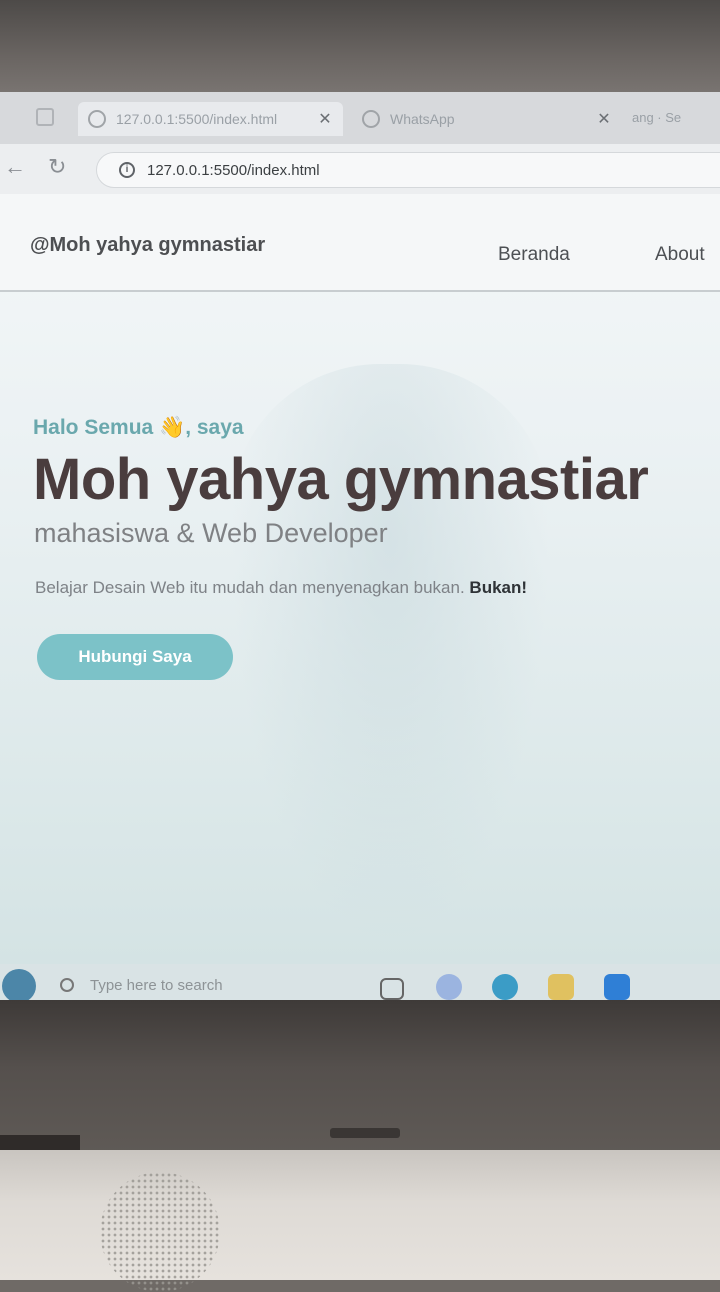  Describe the element at coordinates (680, 255) in the screenshot. I see `nav-link-about: About` at that location.